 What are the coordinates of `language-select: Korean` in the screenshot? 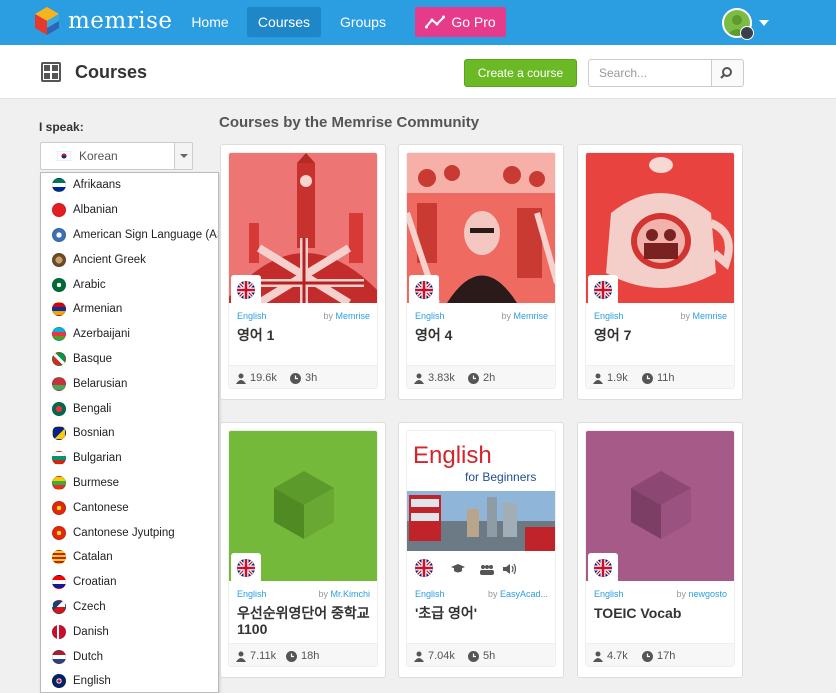 It's located at (116, 156).